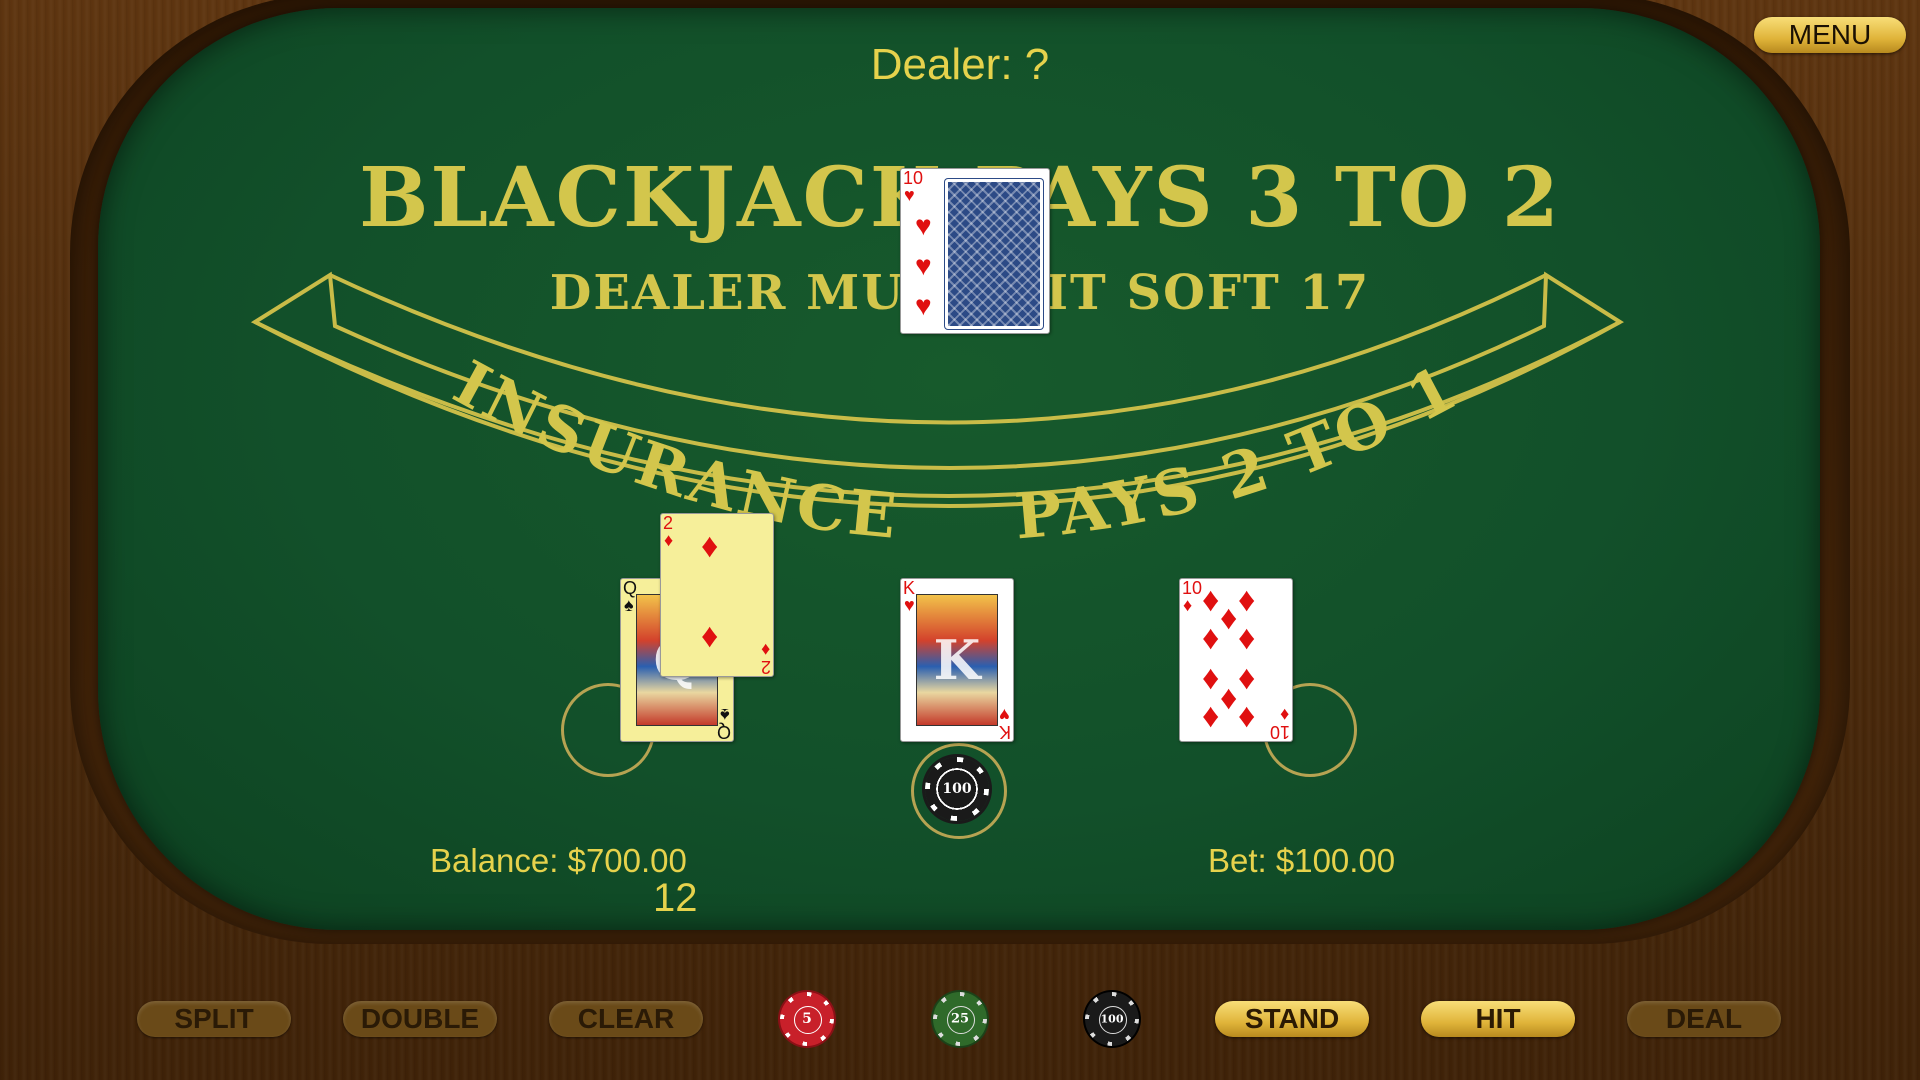 The height and width of the screenshot is (1080, 1920). I want to click on card-suit-bottom: ♠, so click(725, 715).